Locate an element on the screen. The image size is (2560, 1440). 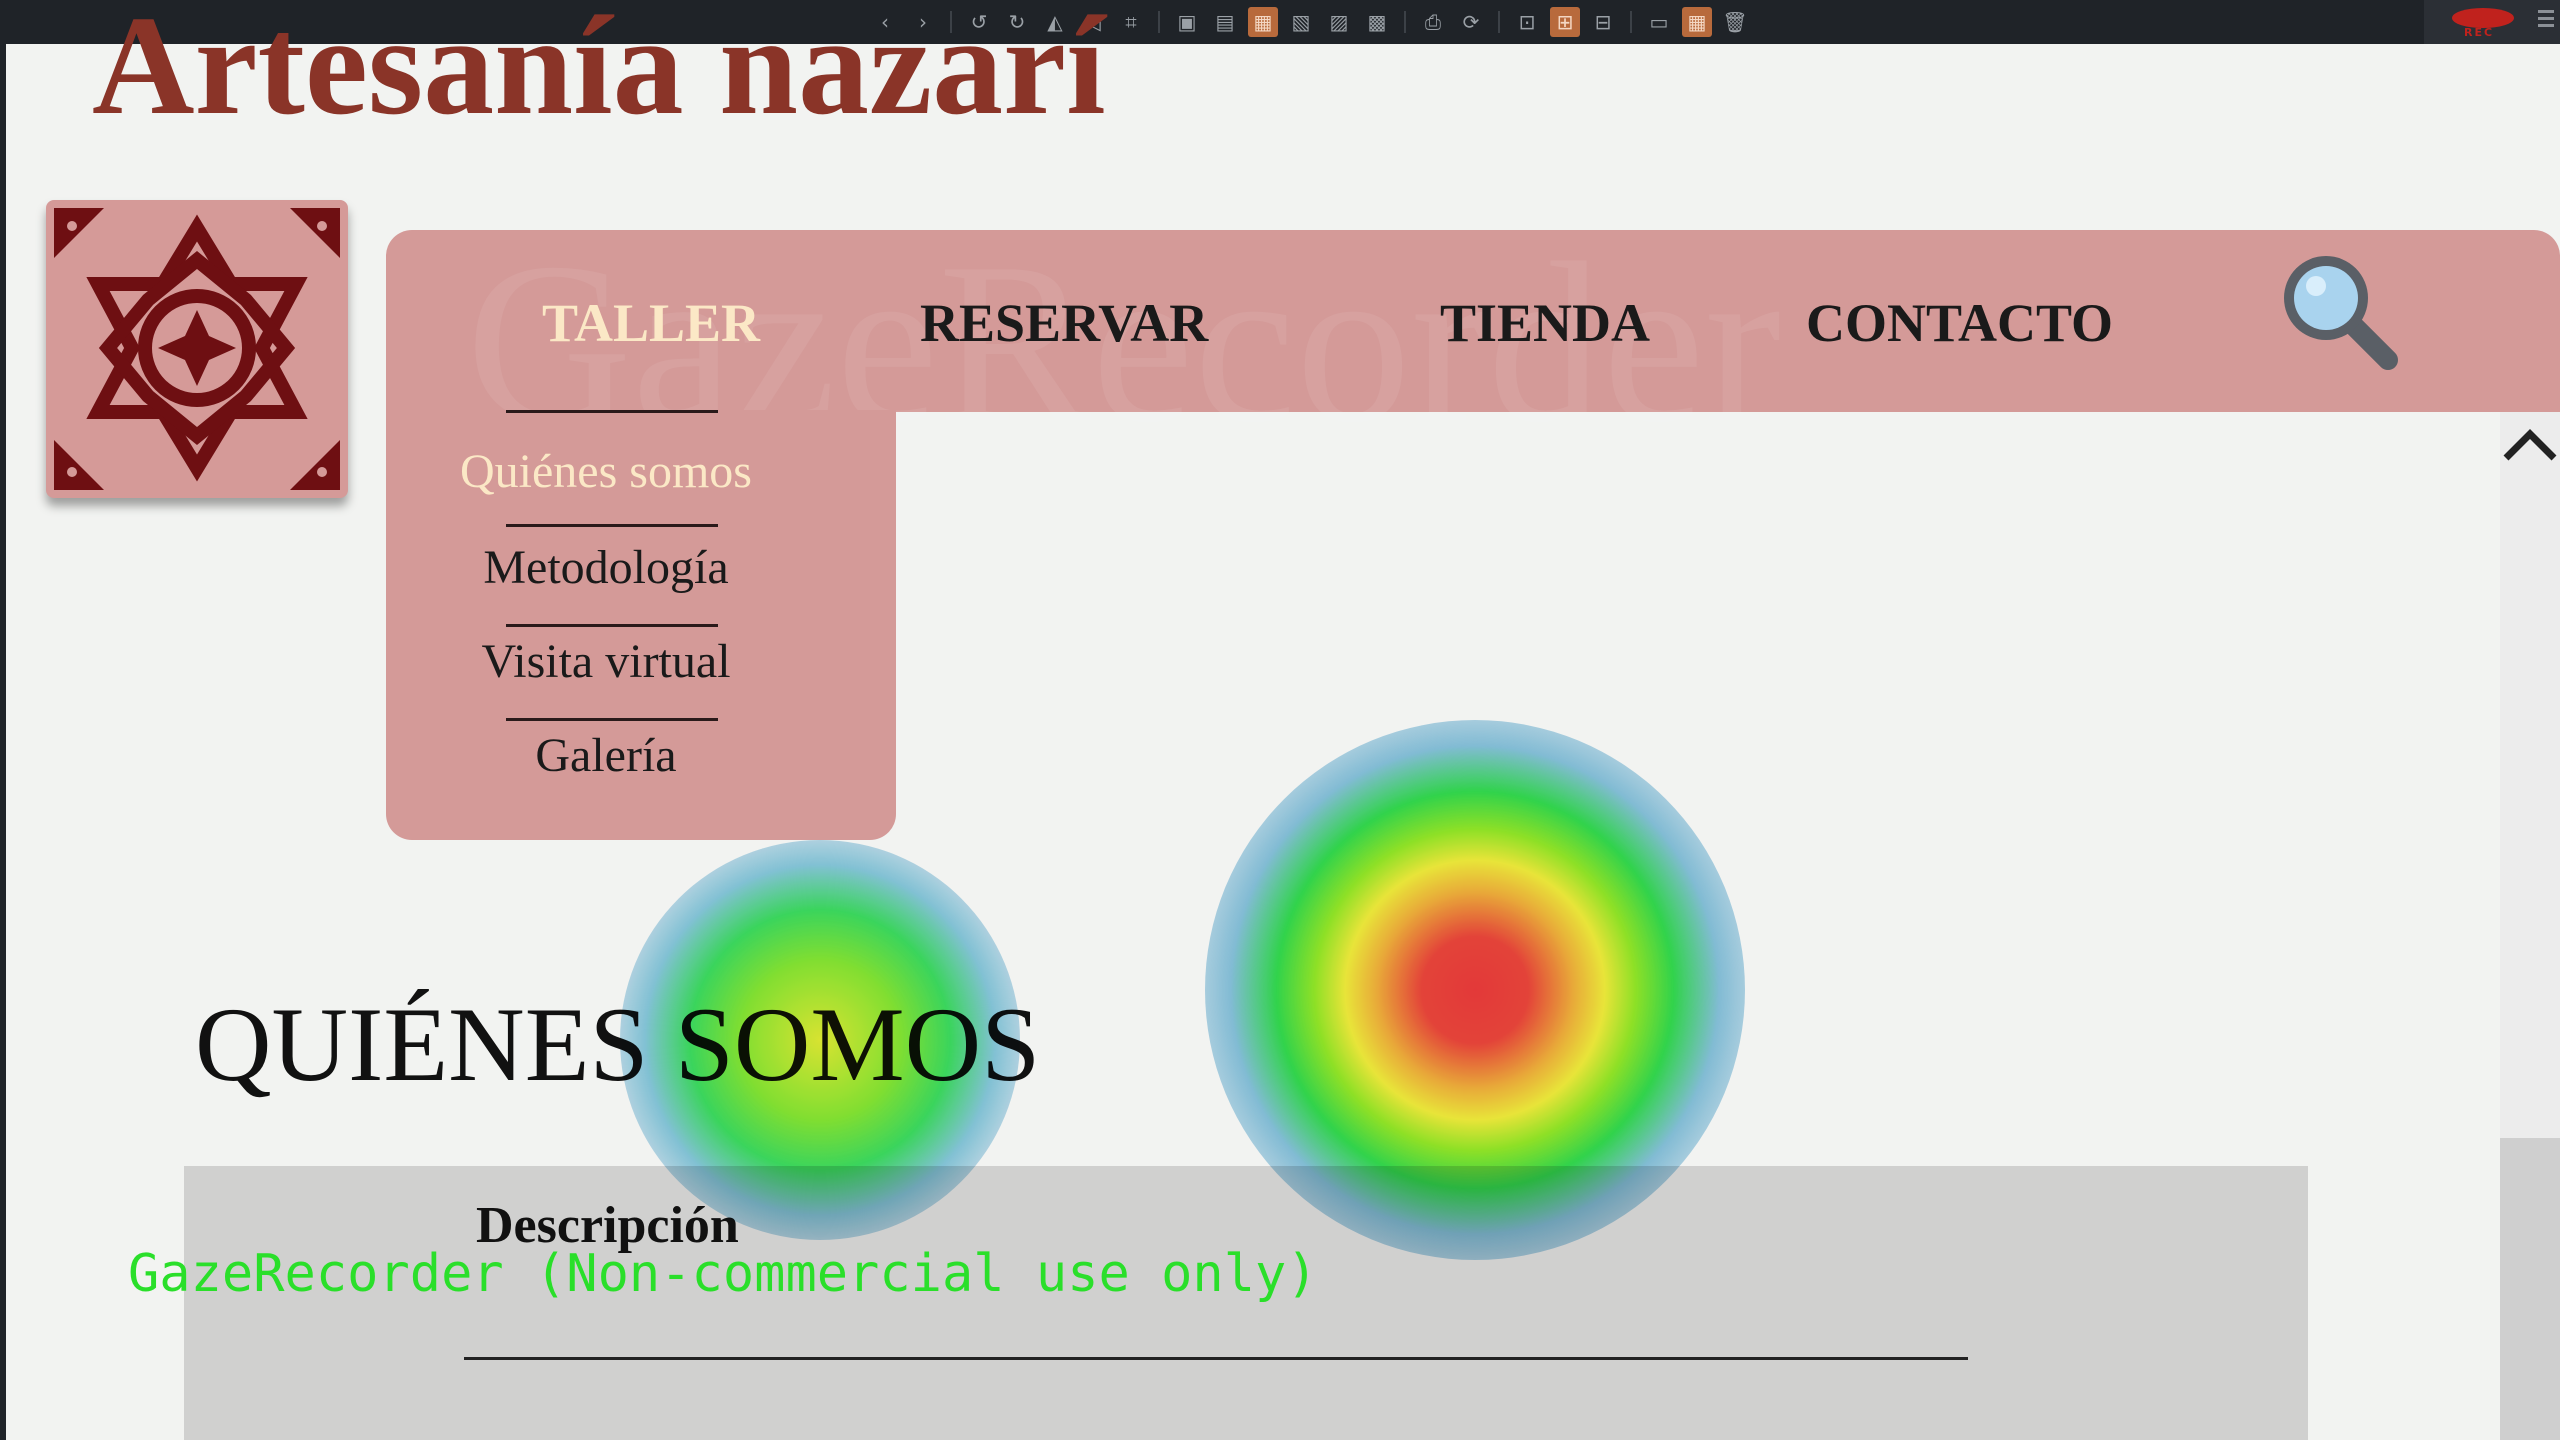
rec-indicator: REC is located at coordinates (2492, 22).